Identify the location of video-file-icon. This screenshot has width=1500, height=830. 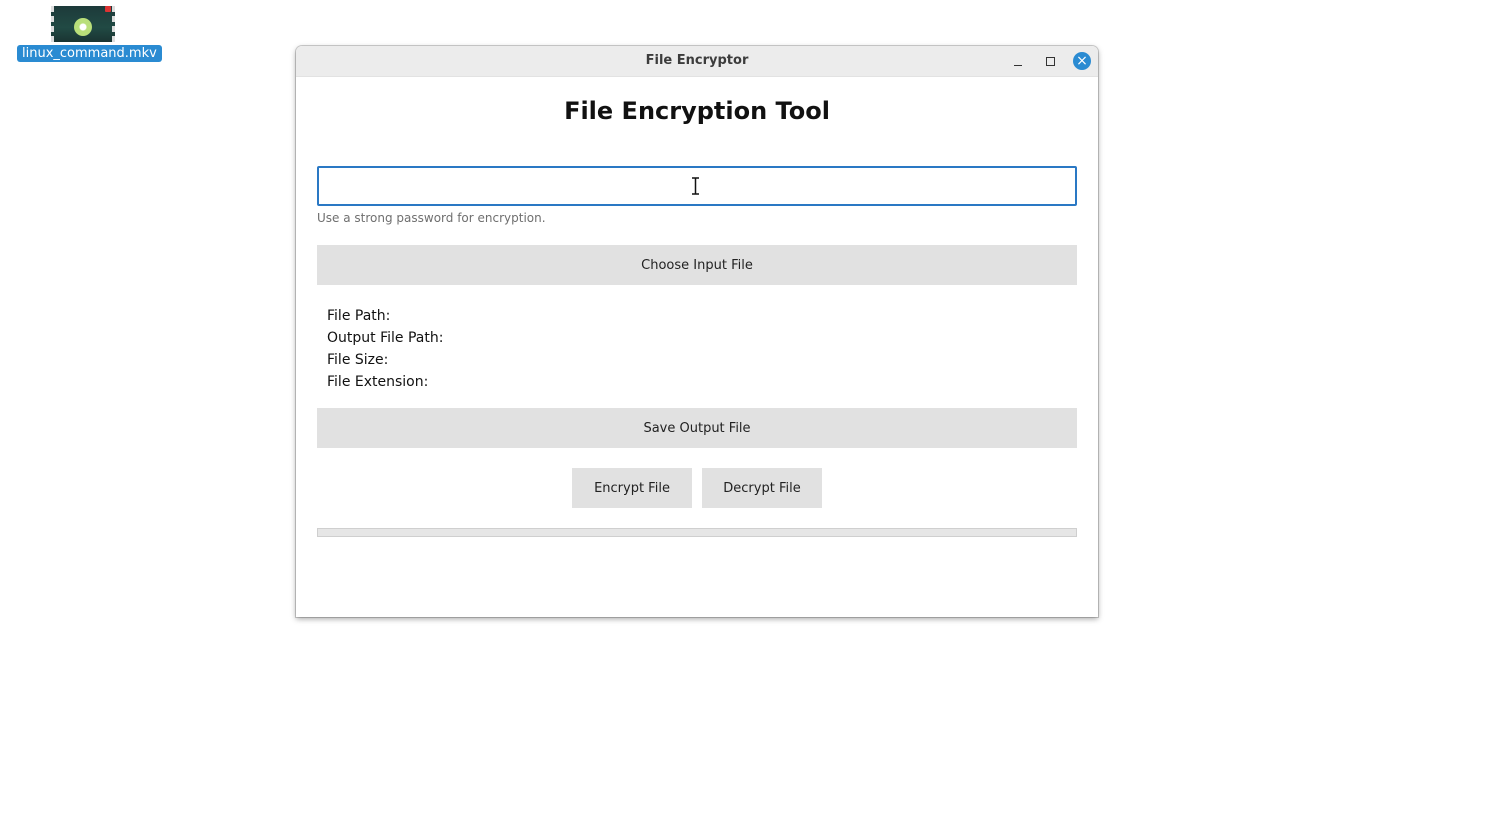
(83, 24).